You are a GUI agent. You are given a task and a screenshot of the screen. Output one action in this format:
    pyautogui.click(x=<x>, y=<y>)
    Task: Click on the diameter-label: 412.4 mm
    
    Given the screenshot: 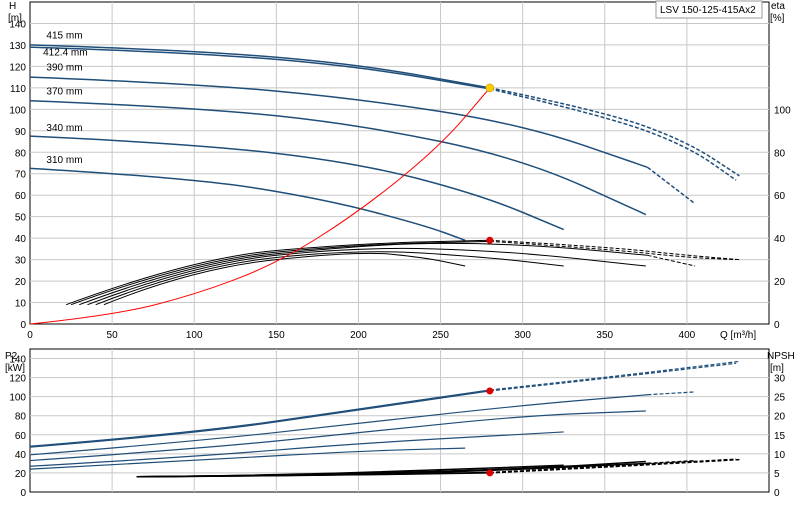 What is the action you would take?
    pyautogui.click(x=65, y=53)
    